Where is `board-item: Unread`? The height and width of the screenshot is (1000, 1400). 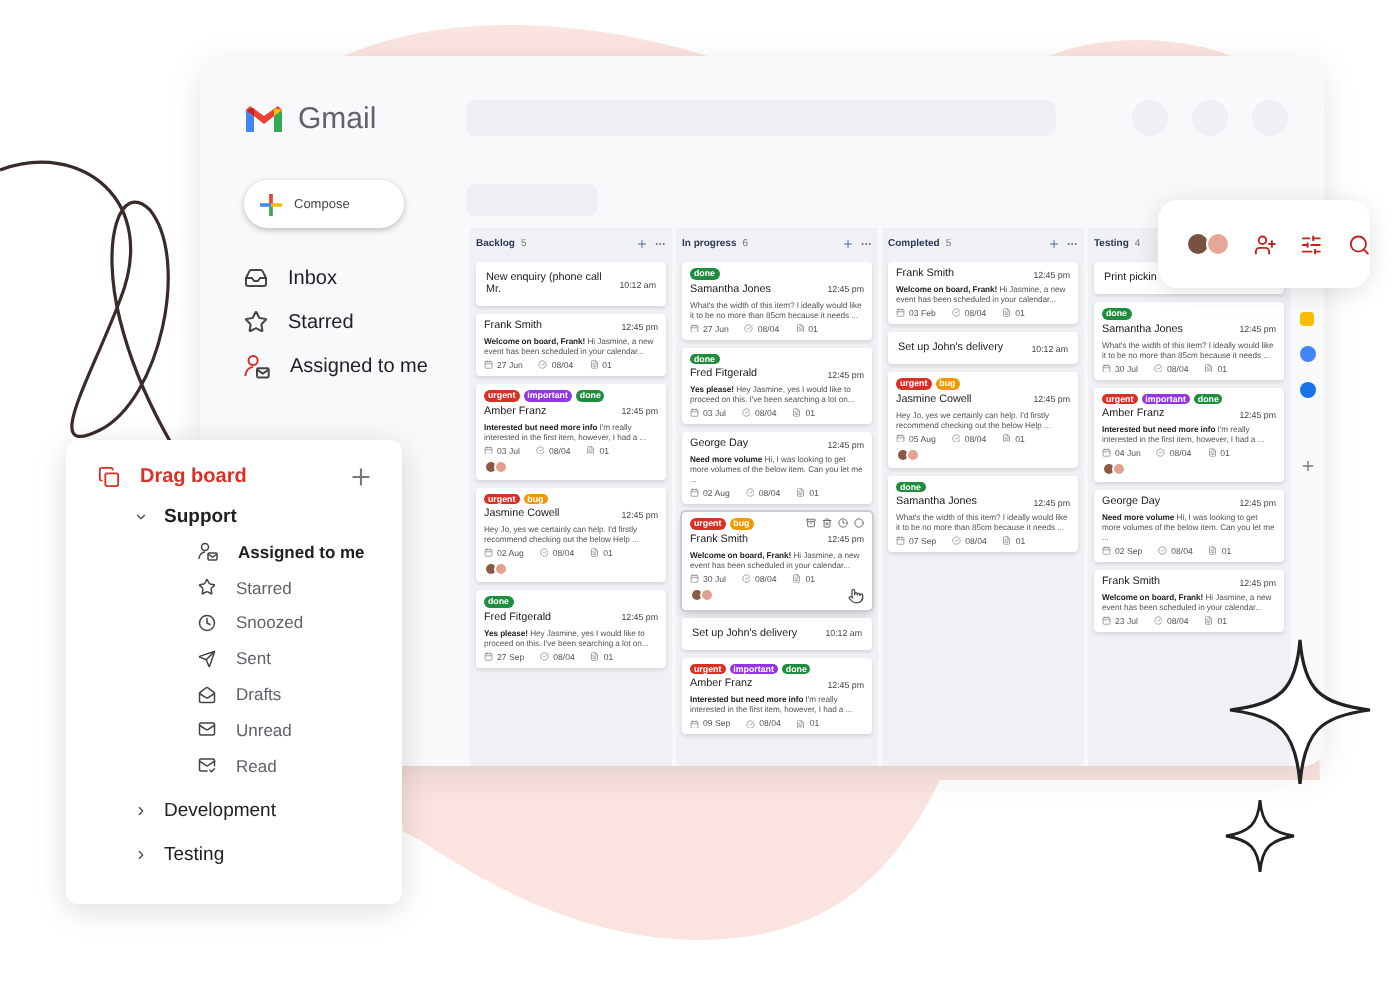
board-item: Unread is located at coordinates (236, 729).